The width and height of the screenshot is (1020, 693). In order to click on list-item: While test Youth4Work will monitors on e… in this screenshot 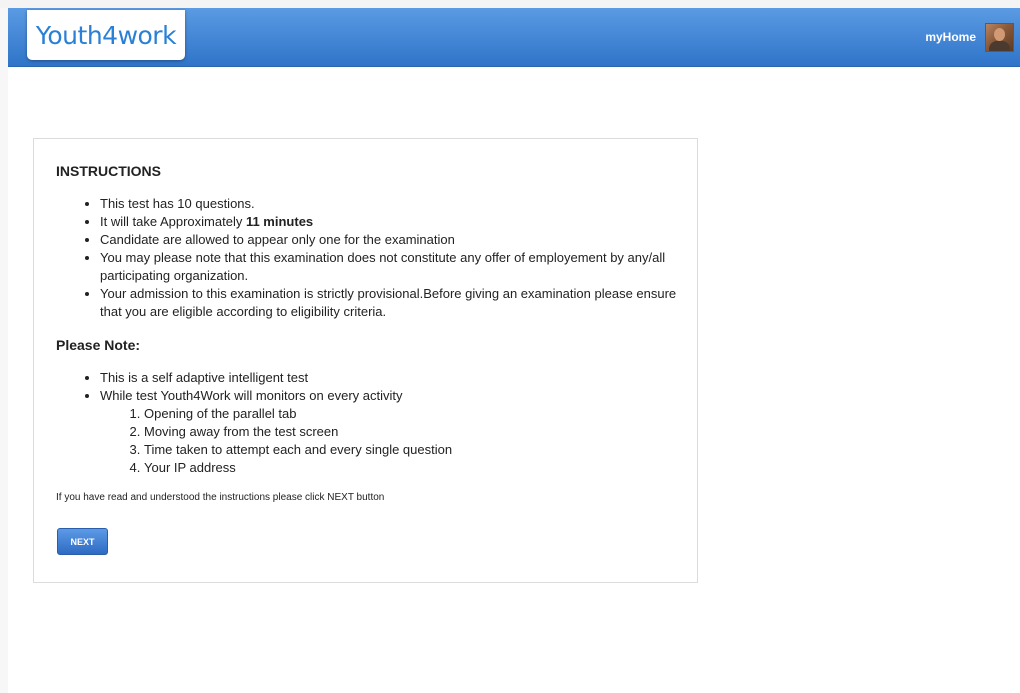, I will do `click(400, 432)`.